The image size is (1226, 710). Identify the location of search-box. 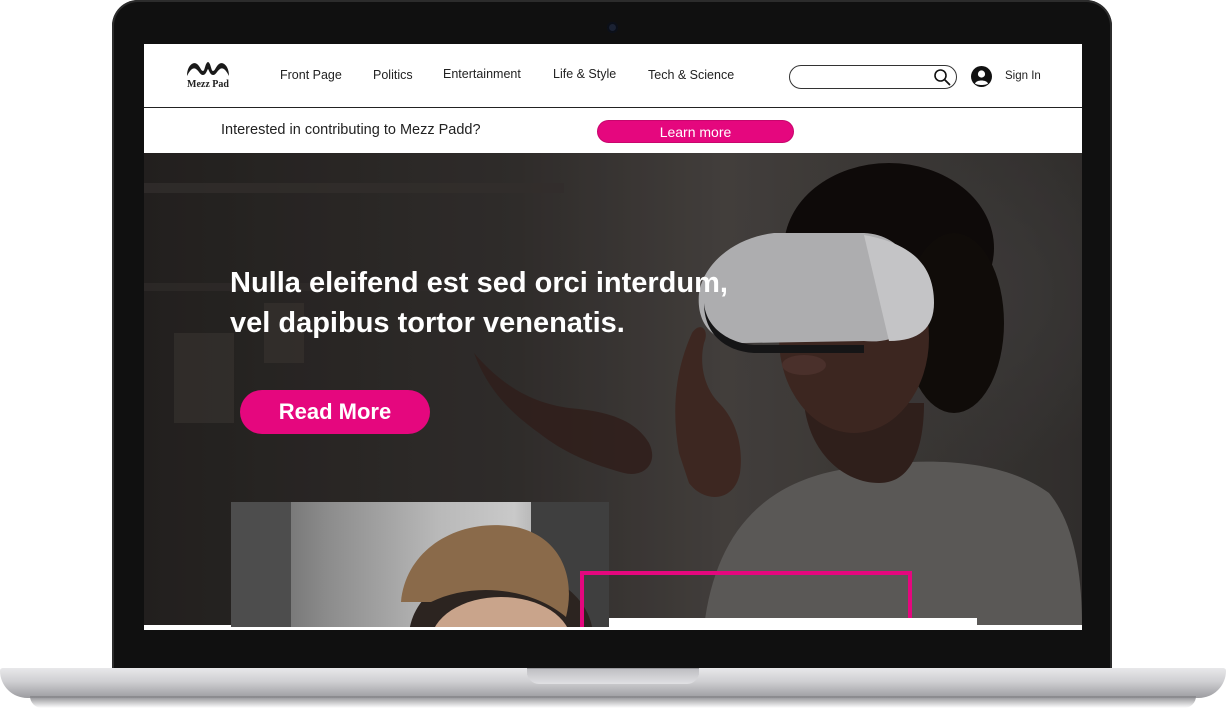
(873, 77).